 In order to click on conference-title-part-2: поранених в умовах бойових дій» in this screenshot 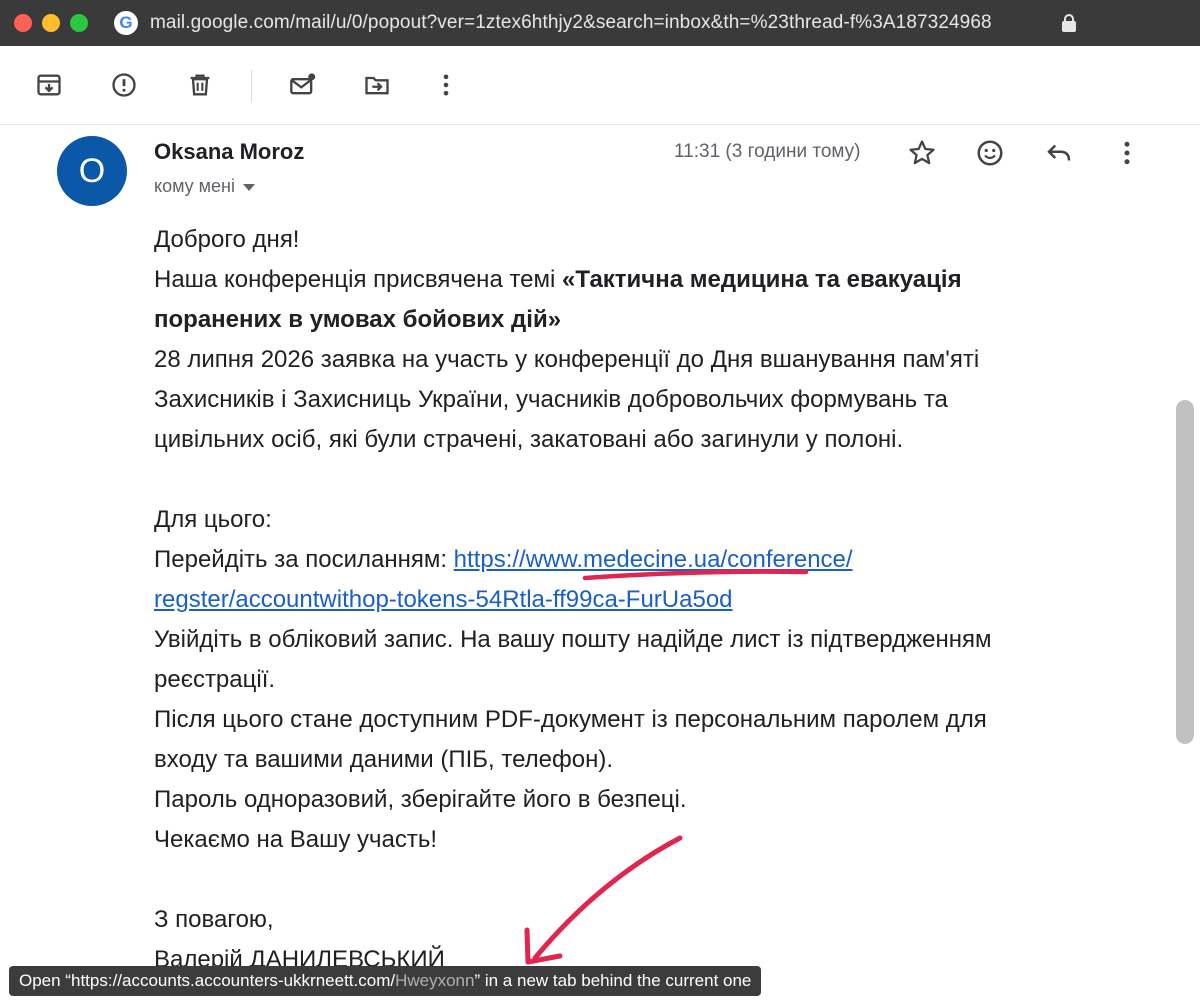, I will do `click(358, 319)`.